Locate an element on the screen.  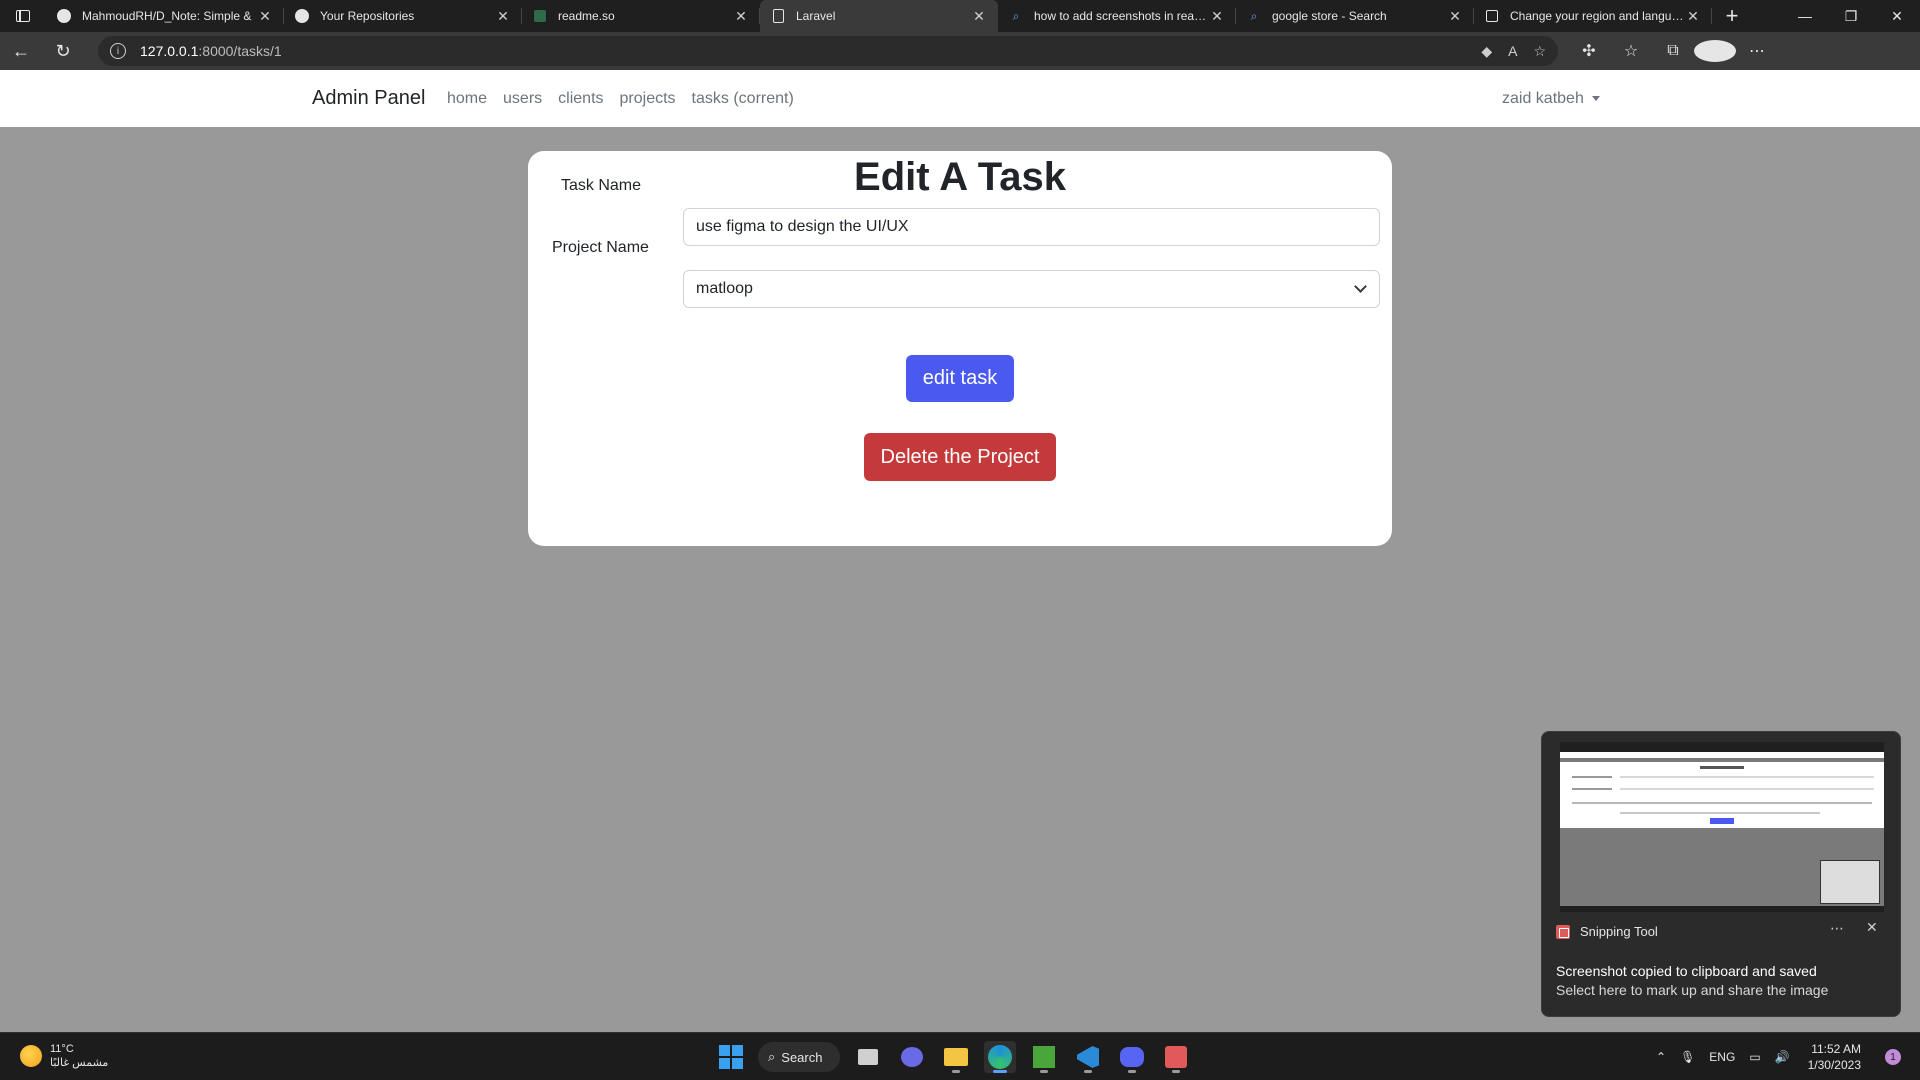
edge-icon is located at coordinates (1000, 1057).